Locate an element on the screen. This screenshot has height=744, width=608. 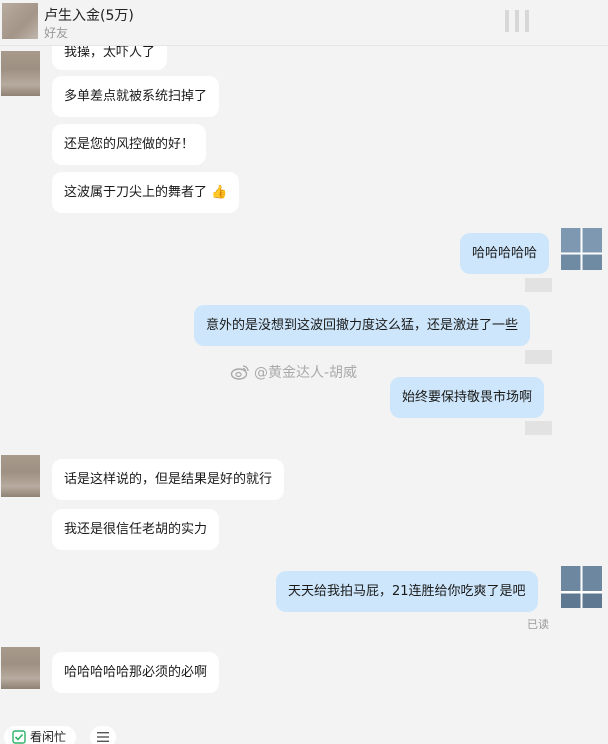
message-text: 多单差点就被系统扫掉了 is located at coordinates (136, 96).